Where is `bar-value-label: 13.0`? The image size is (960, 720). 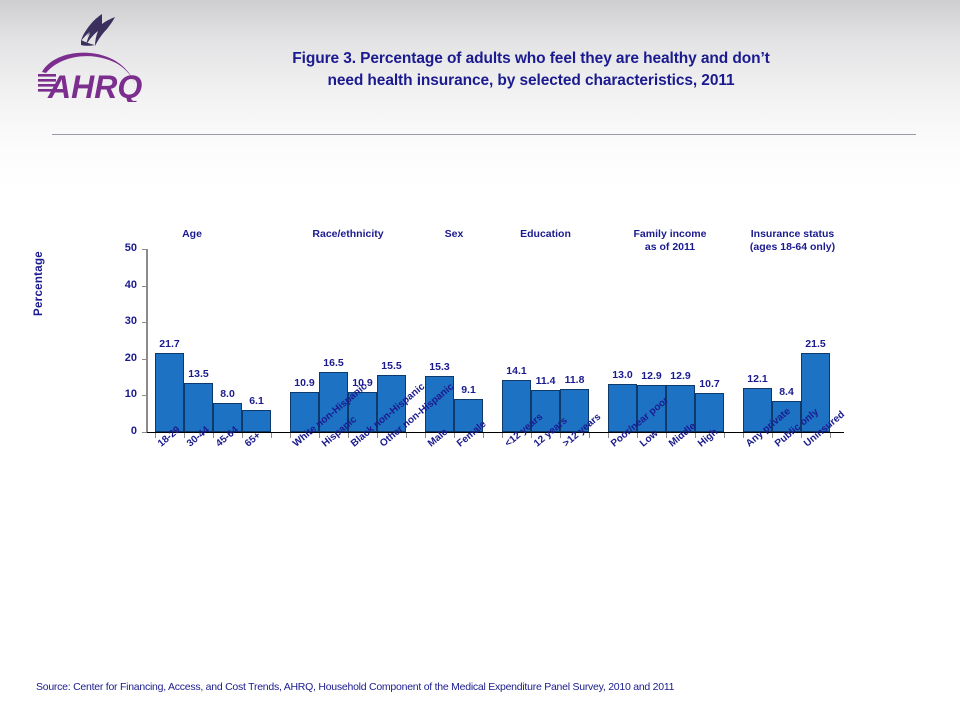 bar-value-label: 13.0 is located at coordinates (622, 375).